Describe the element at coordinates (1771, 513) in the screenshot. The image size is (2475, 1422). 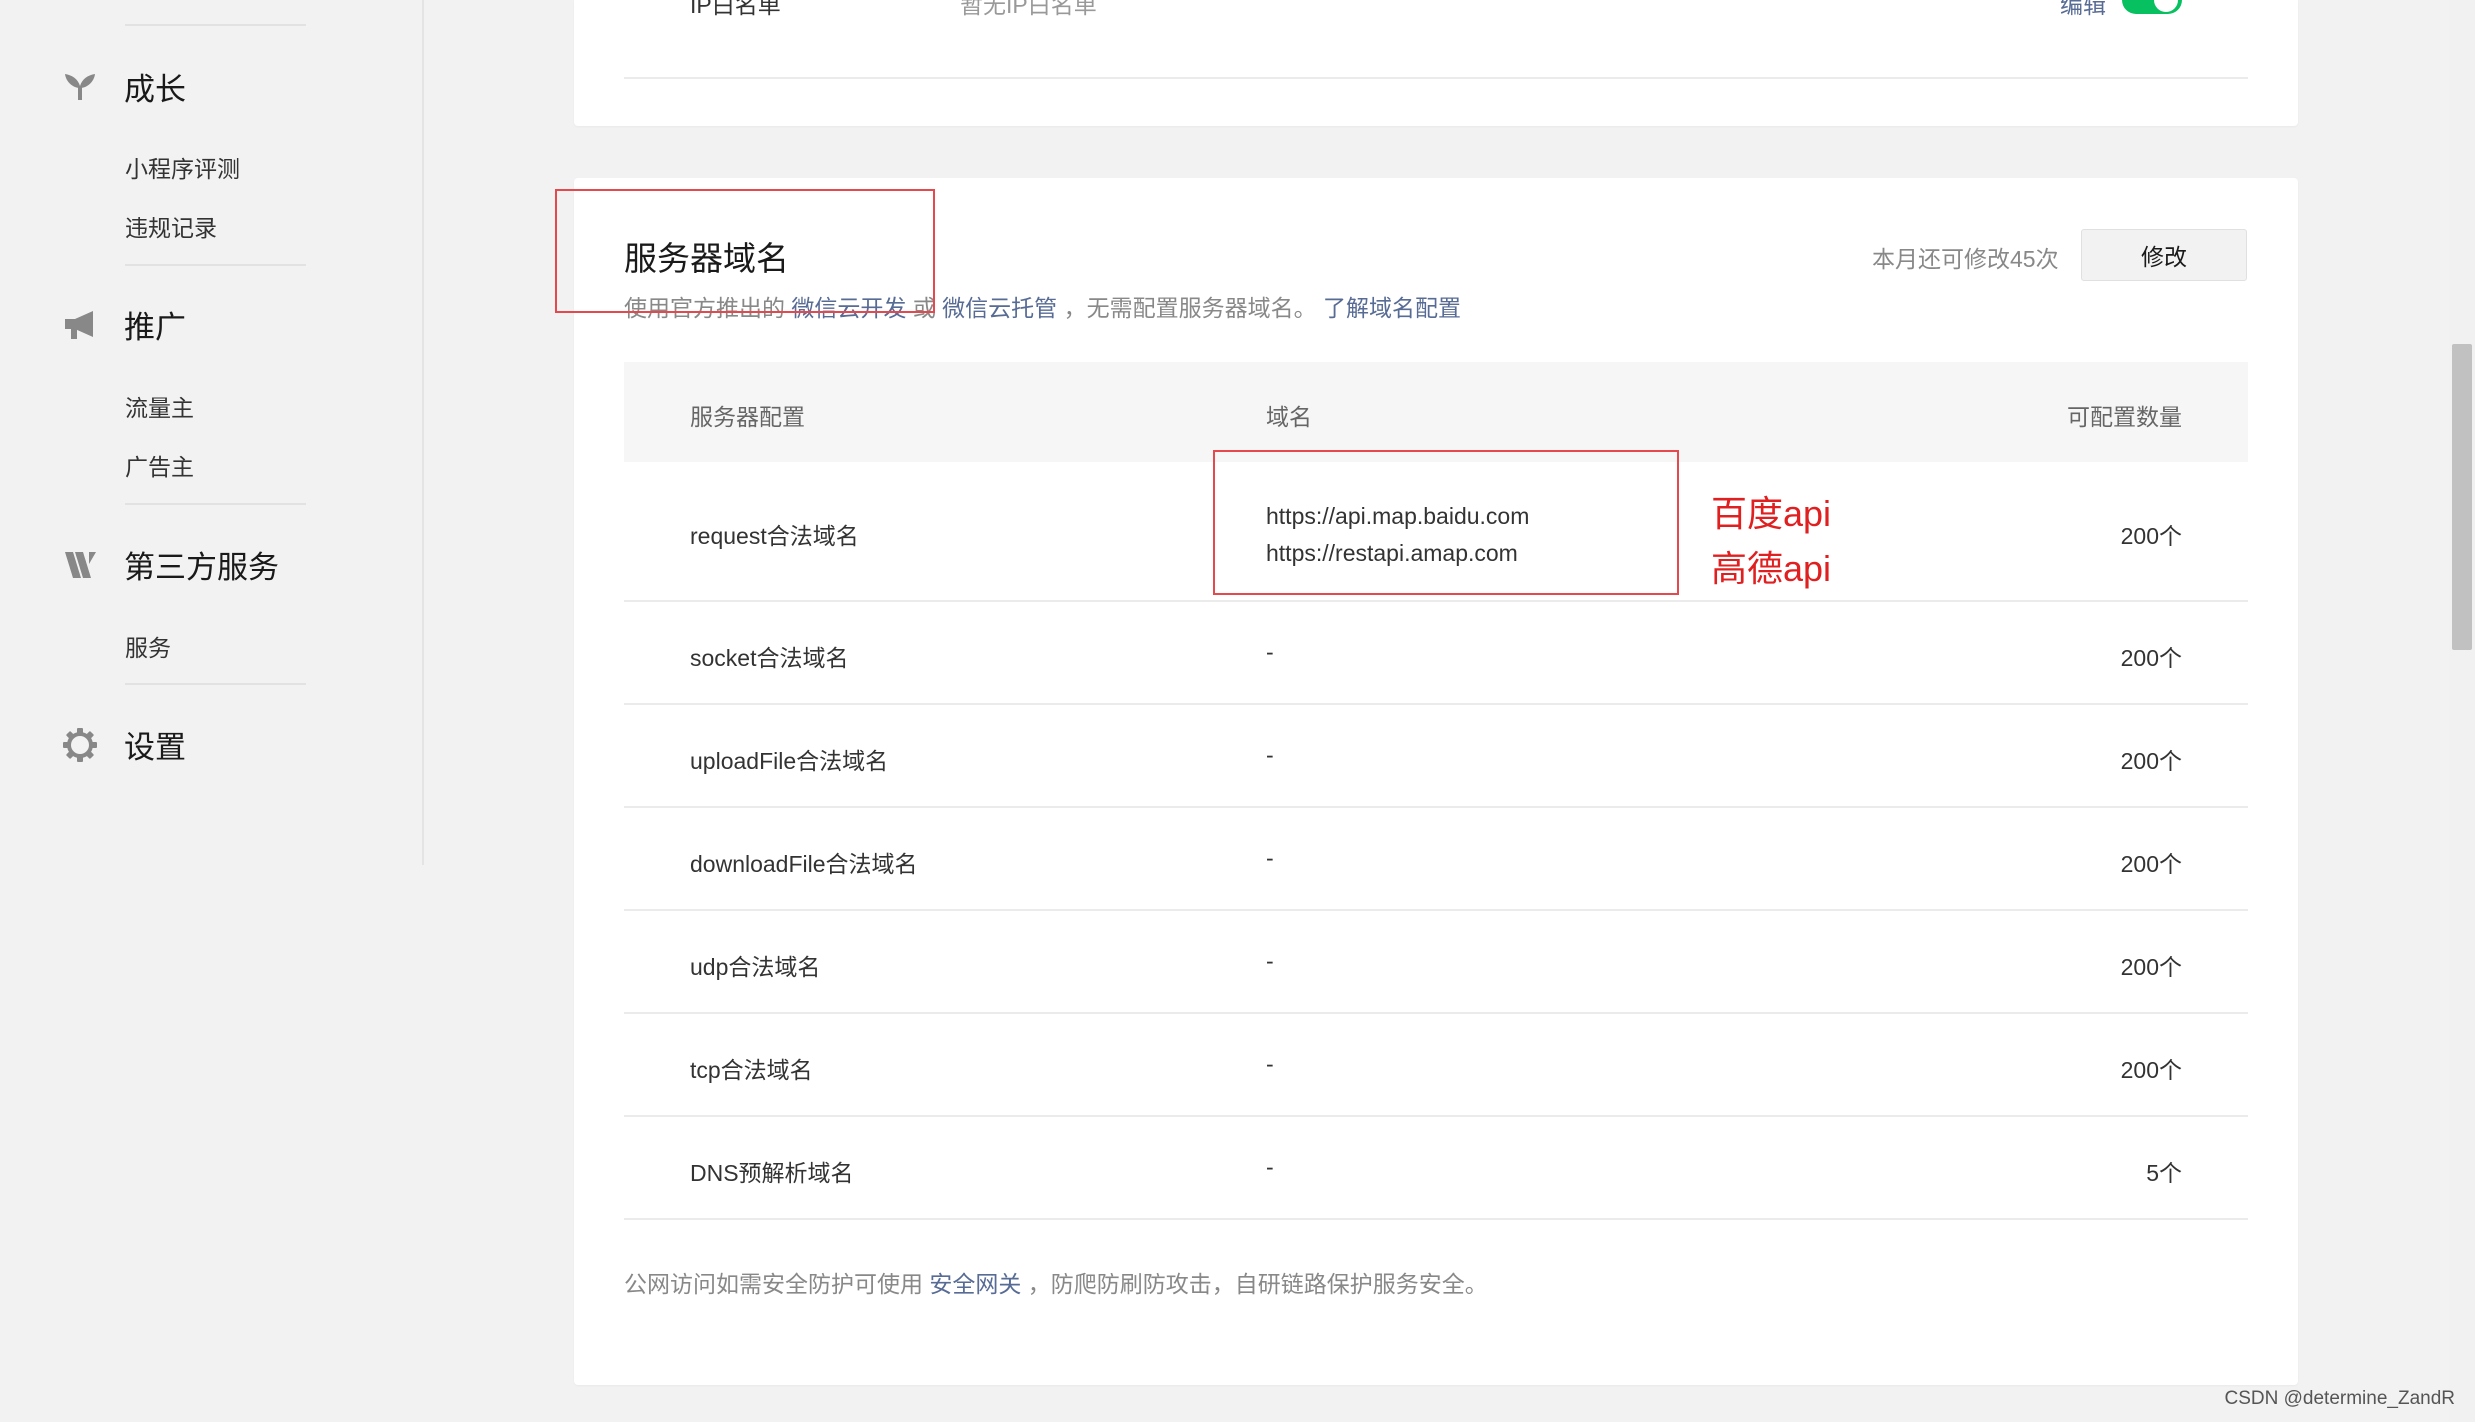
I see `annotation-label-baidu: 百度api` at that location.